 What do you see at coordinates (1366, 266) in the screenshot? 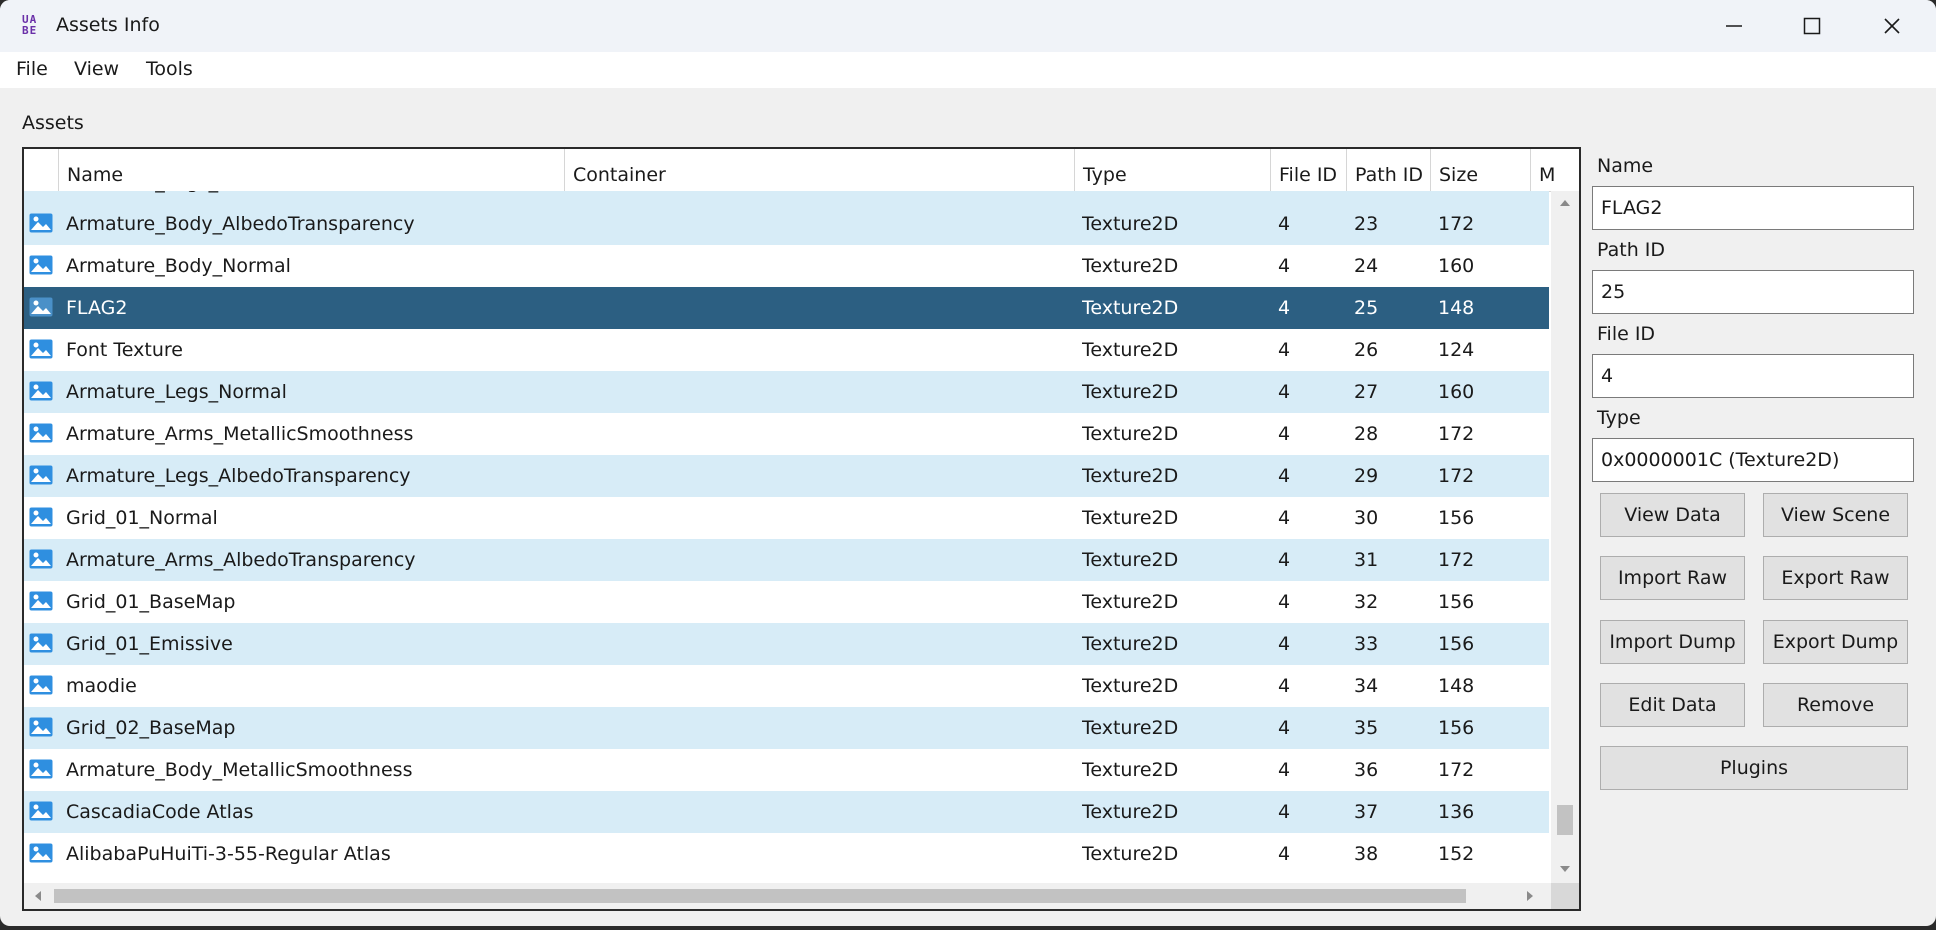
I see `cell-path-id: 24` at bounding box center [1366, 266].